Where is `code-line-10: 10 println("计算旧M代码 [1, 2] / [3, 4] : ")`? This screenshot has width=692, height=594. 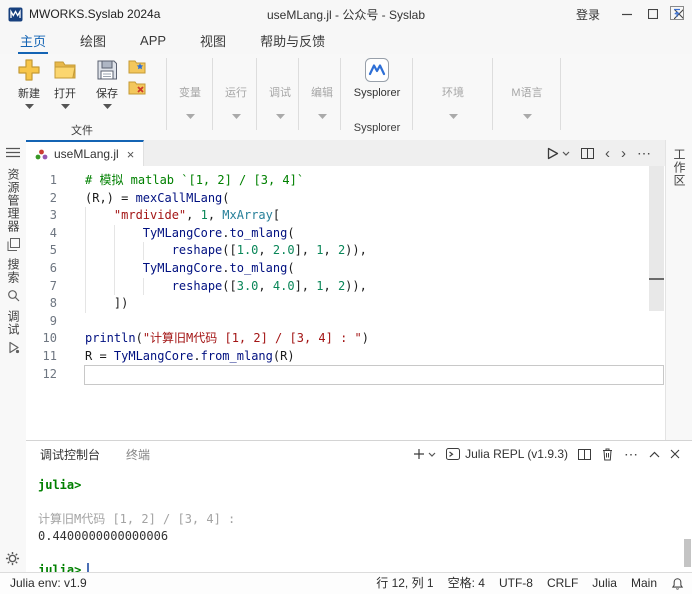
code-line-10: 10 println("计算旧M代码 [1, 2] / [3, 4] : ") is located at coordinates (346, 339).